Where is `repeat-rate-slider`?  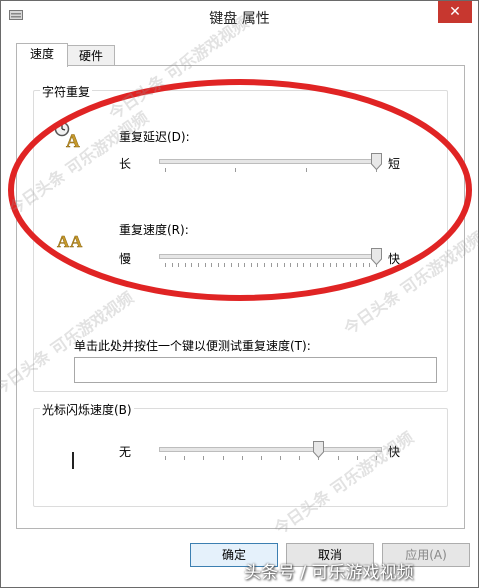 repeat-rate-slider is located at coordinates (270, 258).